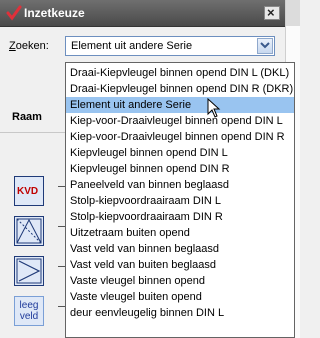  I want to click on close-button: ×, so click(272, 12).